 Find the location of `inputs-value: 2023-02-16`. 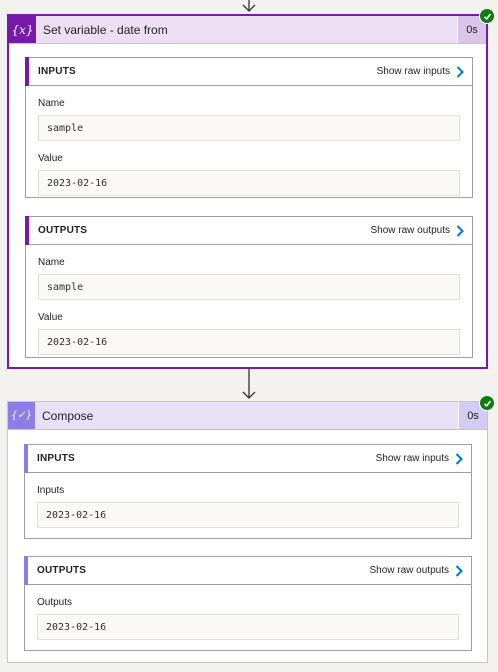

inputs-value: 2023-02-16 is located at coordinates (248, 515).